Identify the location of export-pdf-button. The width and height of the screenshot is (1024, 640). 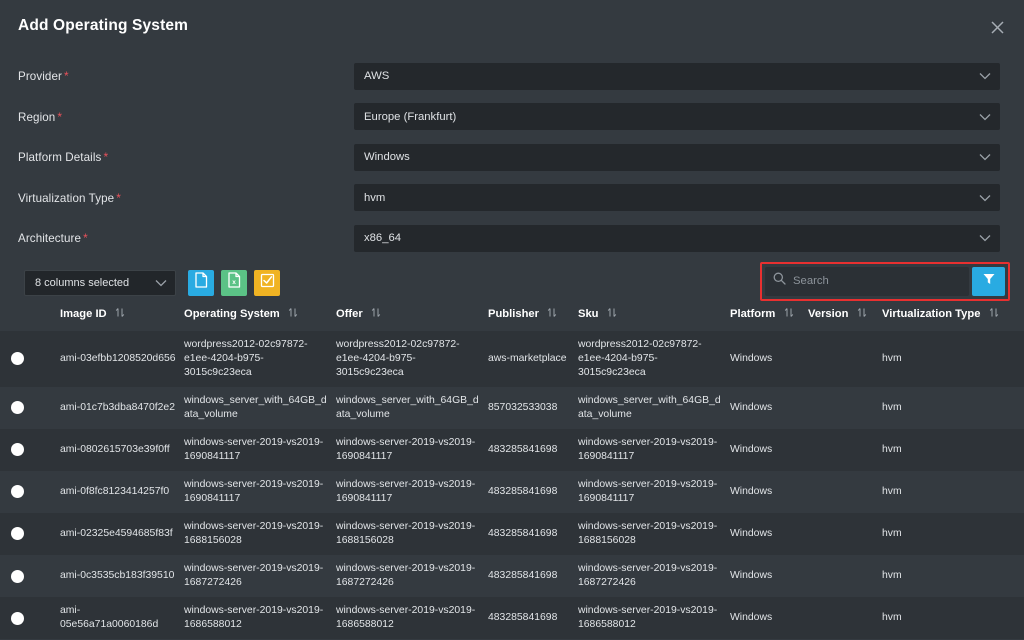
(201, 282).